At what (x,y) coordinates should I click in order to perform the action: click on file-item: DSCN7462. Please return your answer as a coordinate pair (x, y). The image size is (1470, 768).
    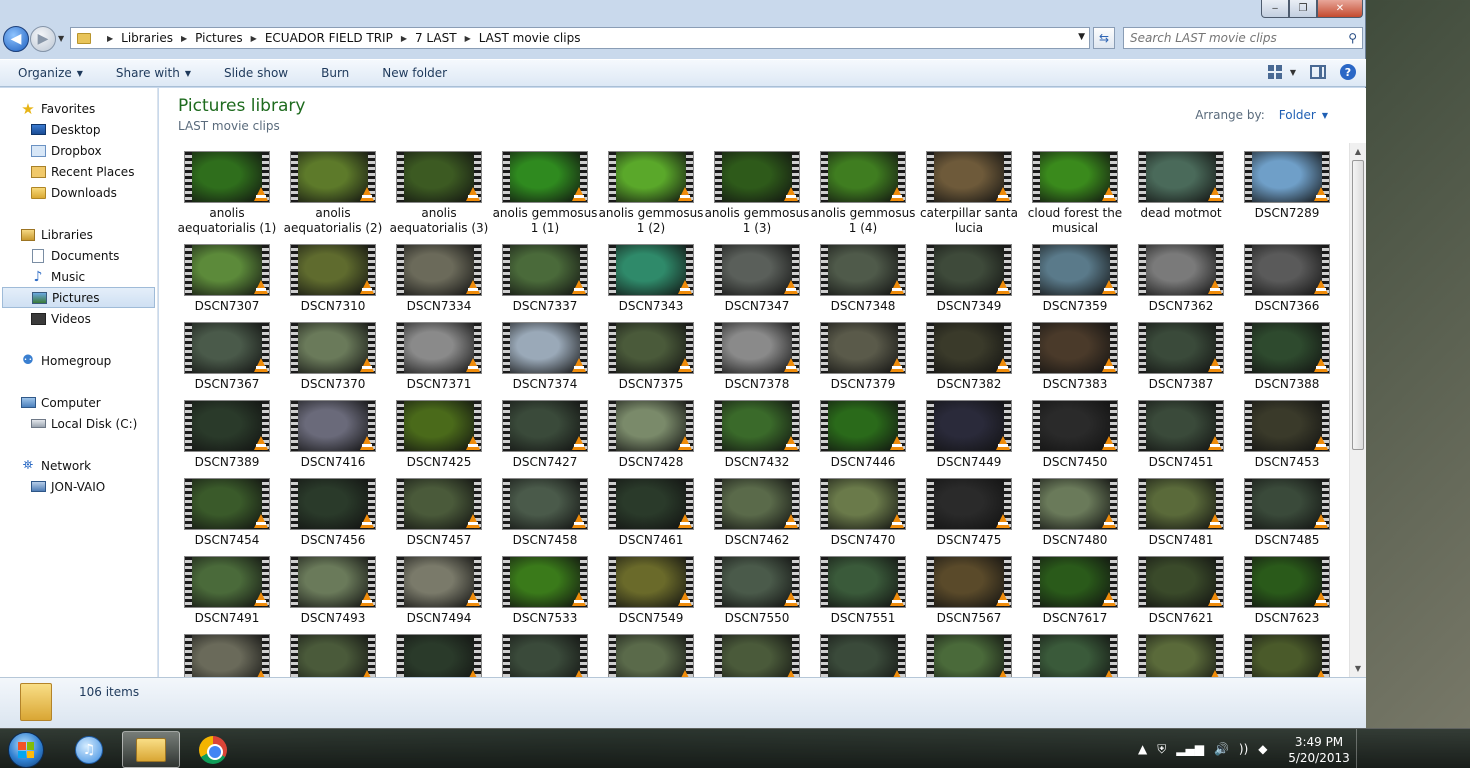
    Looking at the image, I should click on (757, 513).